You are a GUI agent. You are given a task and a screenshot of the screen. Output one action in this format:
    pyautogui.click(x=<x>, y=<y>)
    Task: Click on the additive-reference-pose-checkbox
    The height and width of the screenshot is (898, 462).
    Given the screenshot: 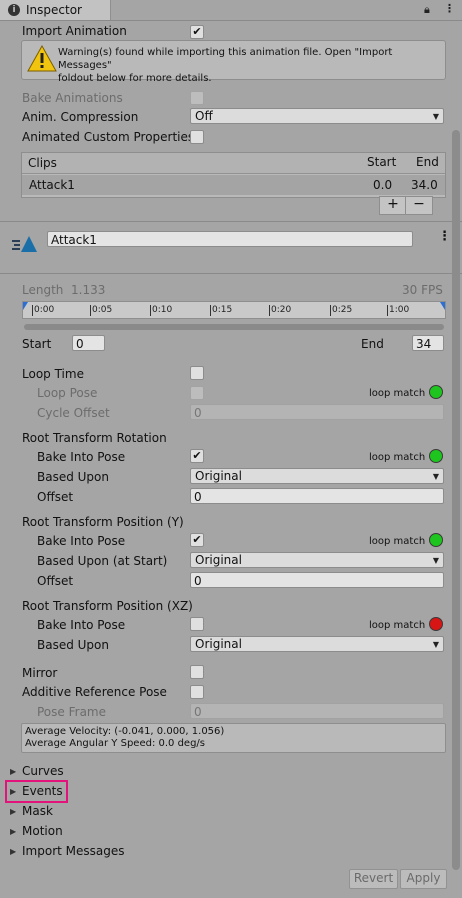 What is the action you would take?
    pyautogui.click(x=197, y=692)
    